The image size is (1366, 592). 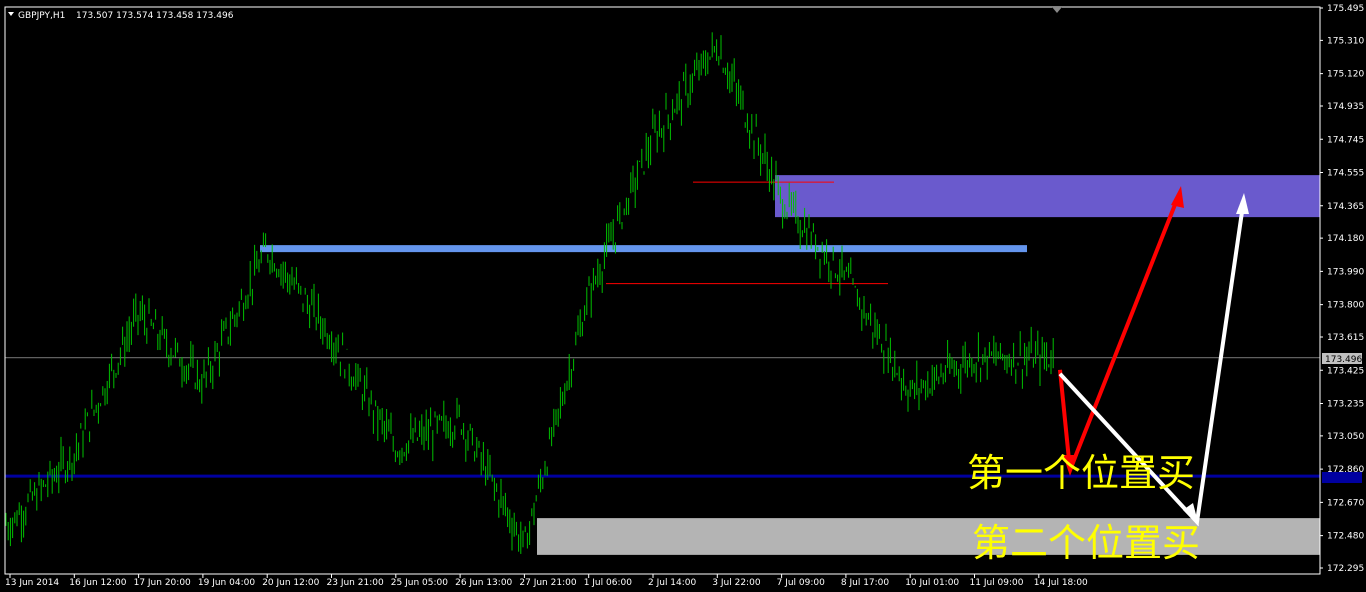 I want to click on x-tick-label: 7 Jul 09:00, so click(x=801, y=583).